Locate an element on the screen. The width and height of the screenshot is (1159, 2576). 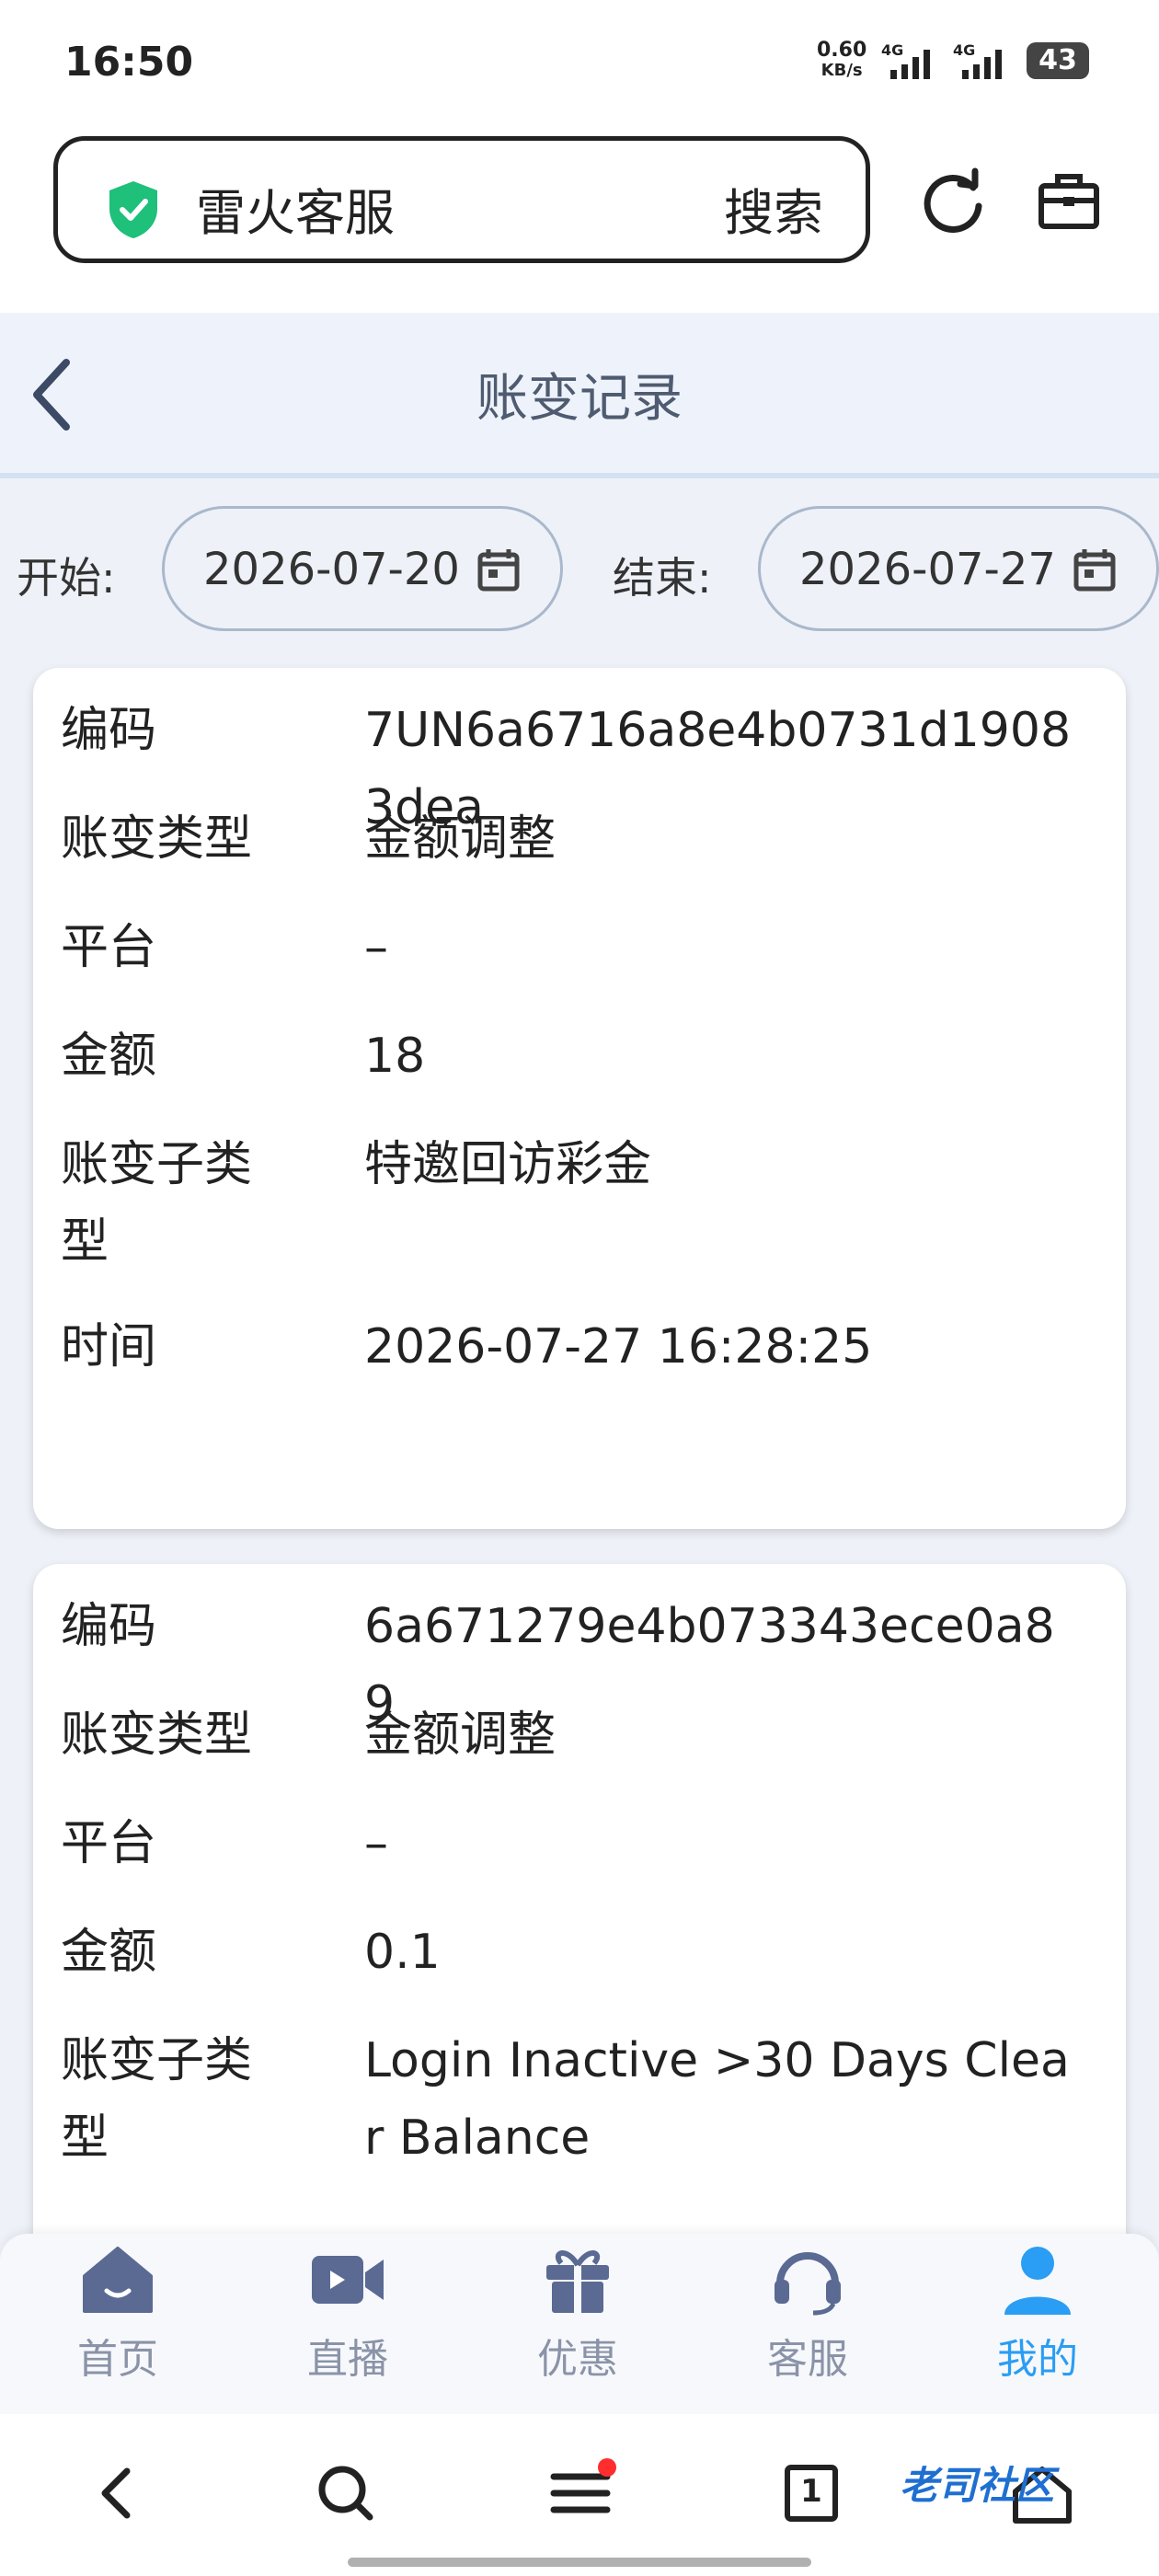
tab-label: 客服 is located at coordinates (807, 2359).